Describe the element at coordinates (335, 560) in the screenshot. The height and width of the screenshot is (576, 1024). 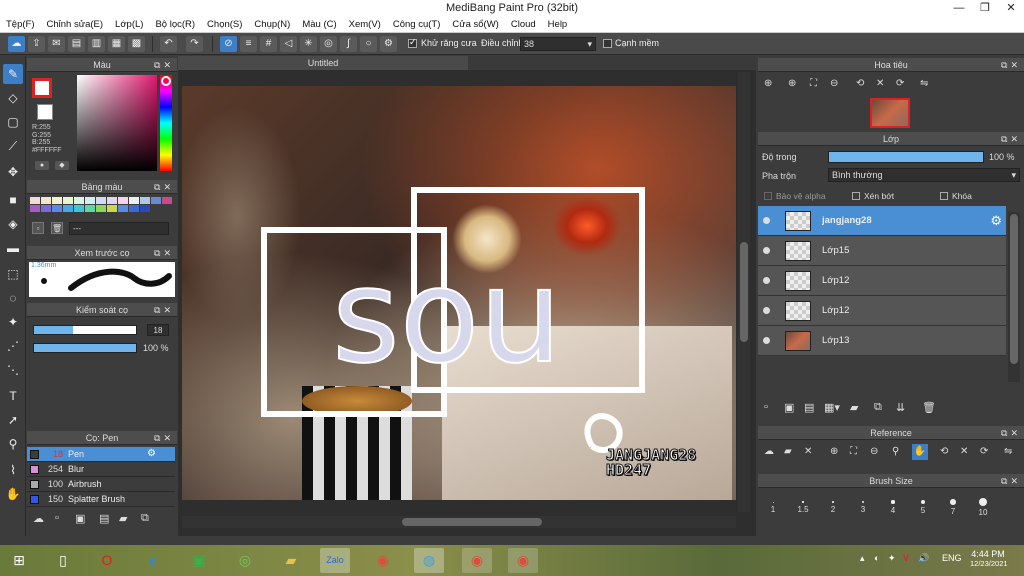
I see `zalo-icon: Zalo` at that location.